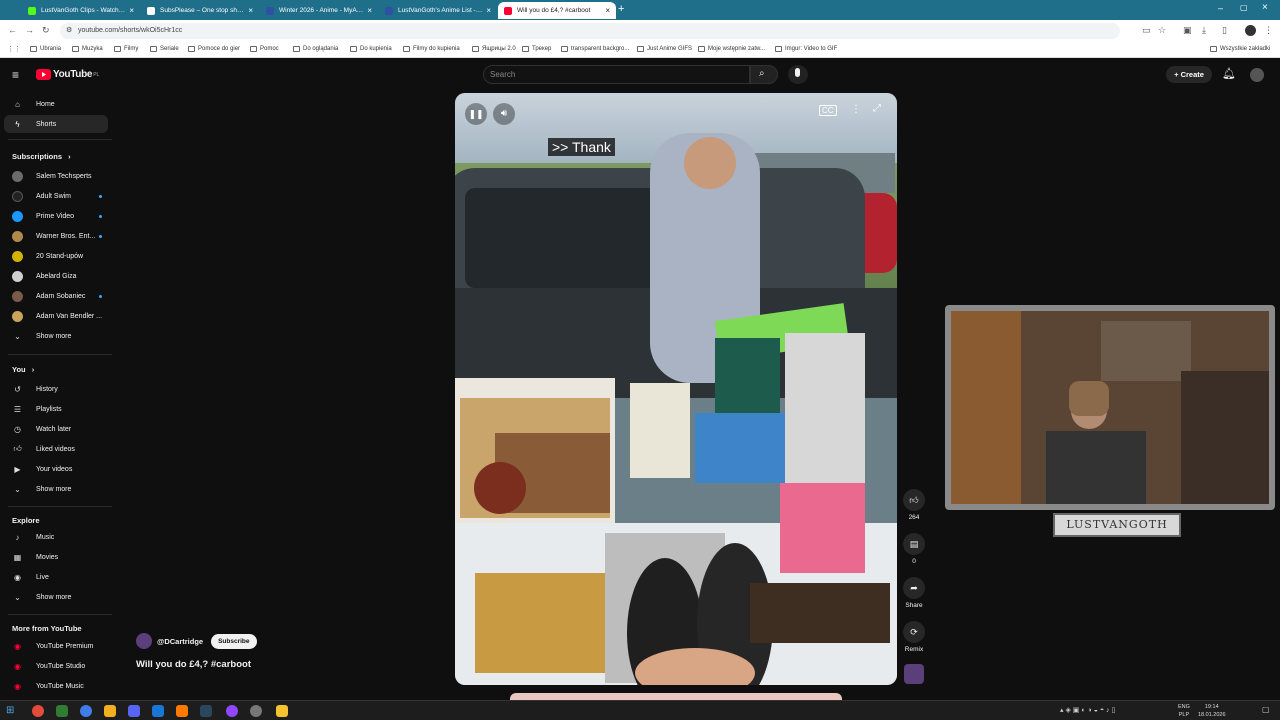  Describe the element at coordinates (1240, 49) in the screenshot. I see `all-bookmarks-folder: Wszystkie zakładki` at that location.